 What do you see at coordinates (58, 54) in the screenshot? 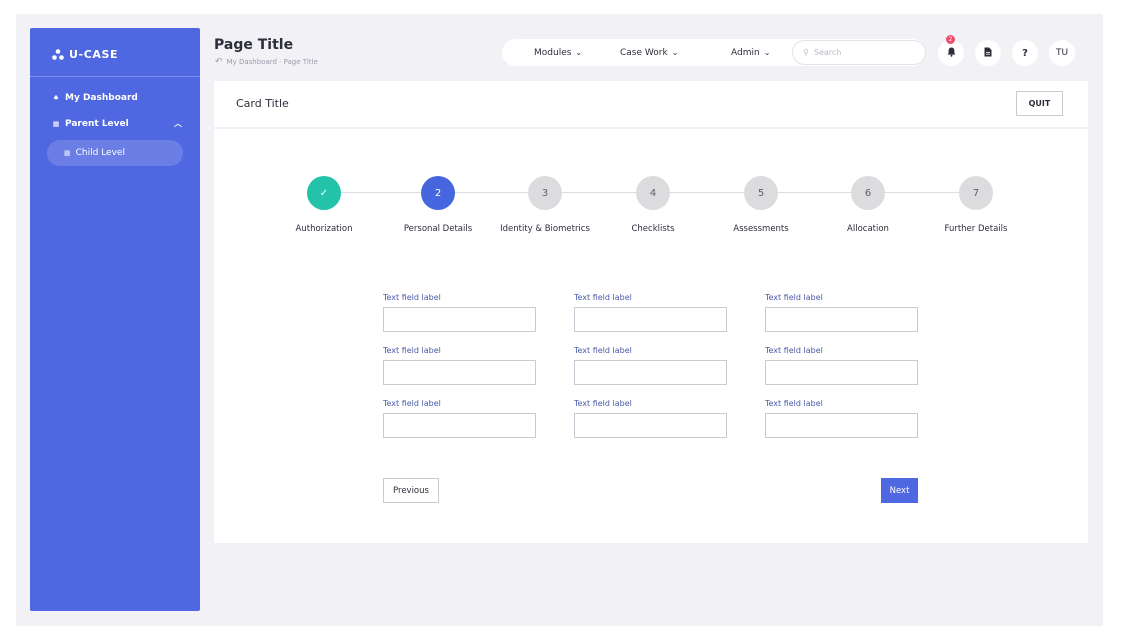
I see `logo-icon` at bounding box center [58, 54].